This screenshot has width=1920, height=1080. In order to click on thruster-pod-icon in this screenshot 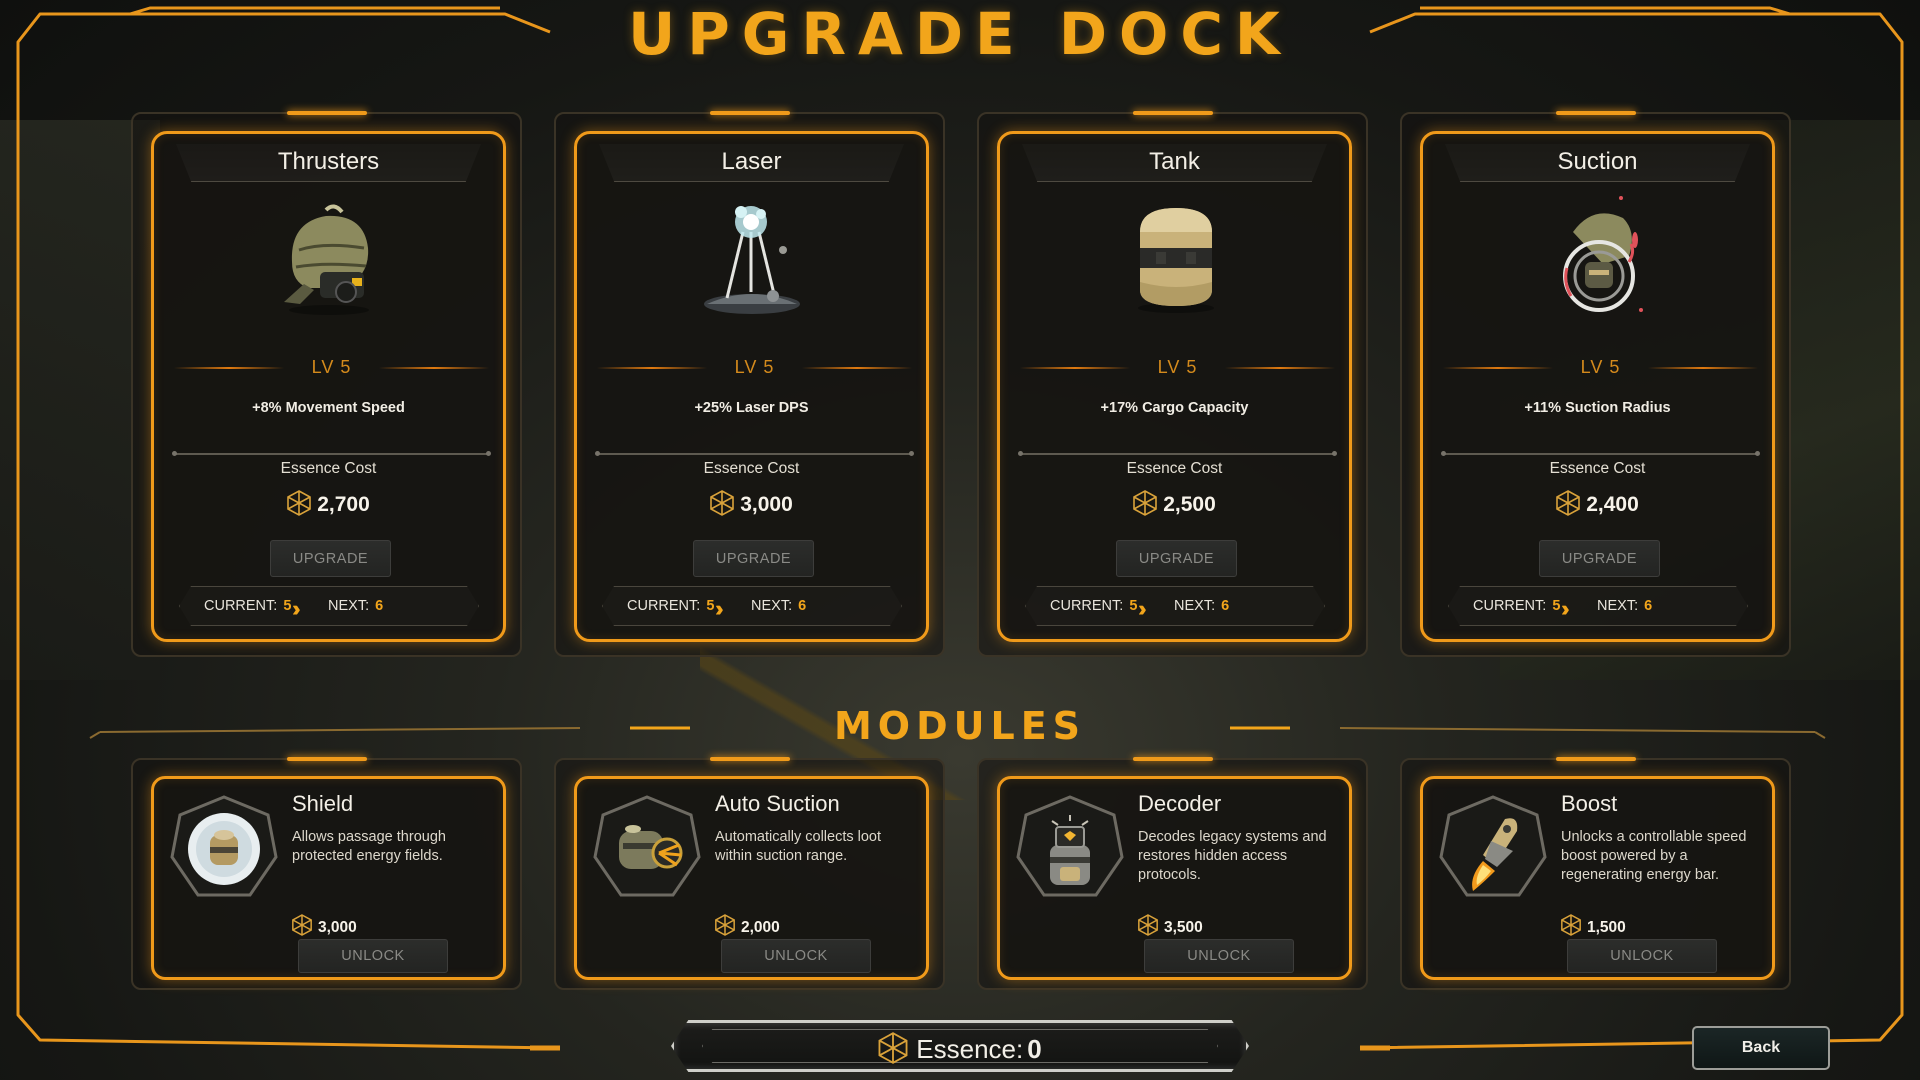, I will do `click(326, 259)`.